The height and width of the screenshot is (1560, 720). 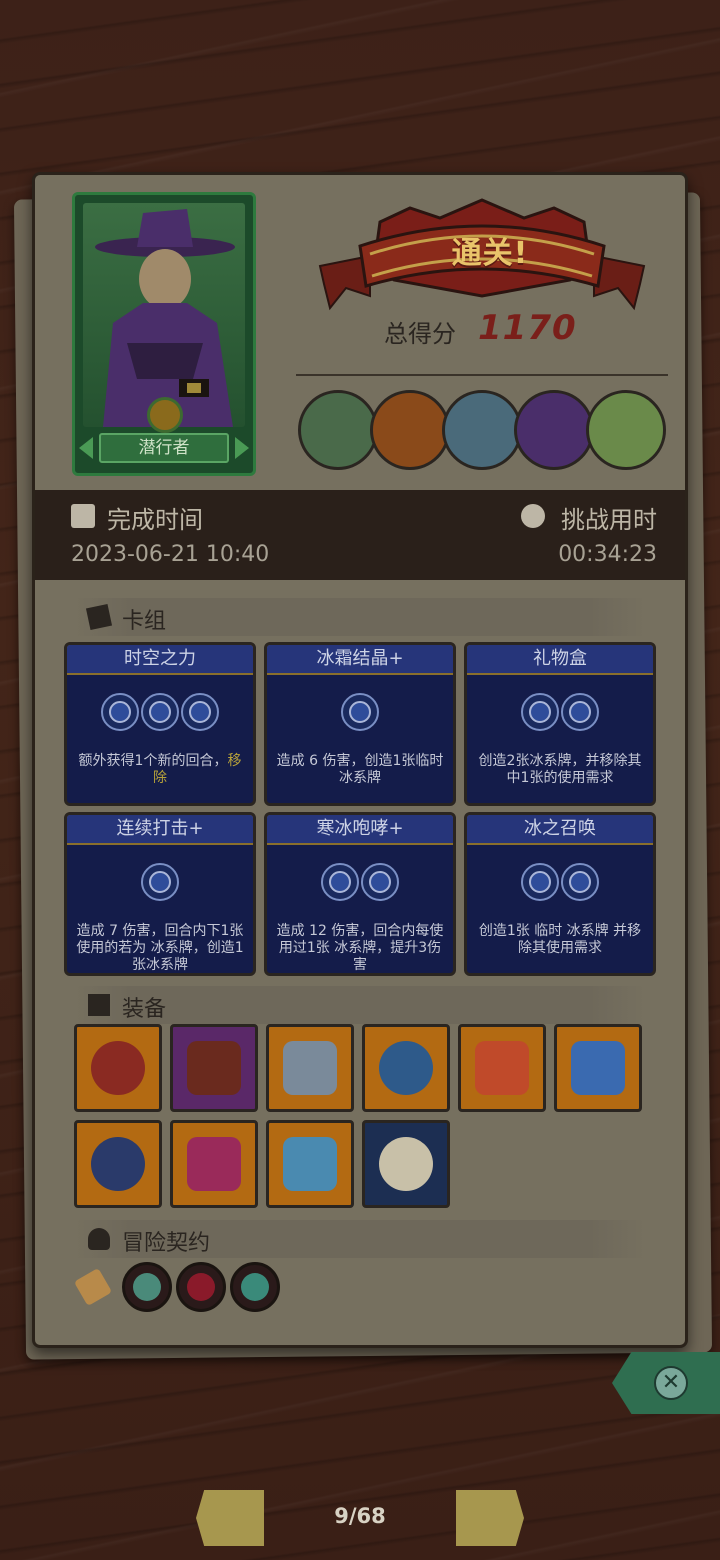 I want to click on skill-card-desc-text: 额外获得1个新的回合，, so click(x=153, y=761).